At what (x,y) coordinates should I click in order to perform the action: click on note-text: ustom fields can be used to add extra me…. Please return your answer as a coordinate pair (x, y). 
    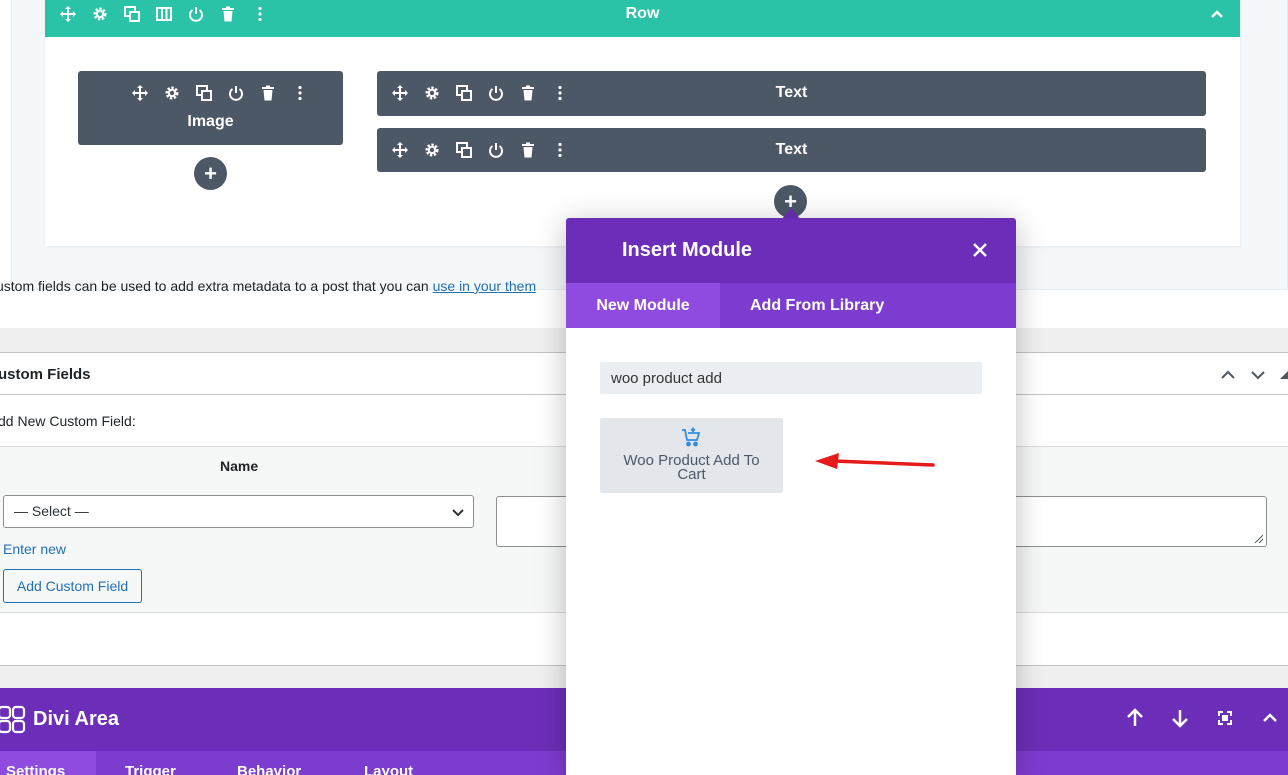
    Looking at the image, I should click on (216, 286).